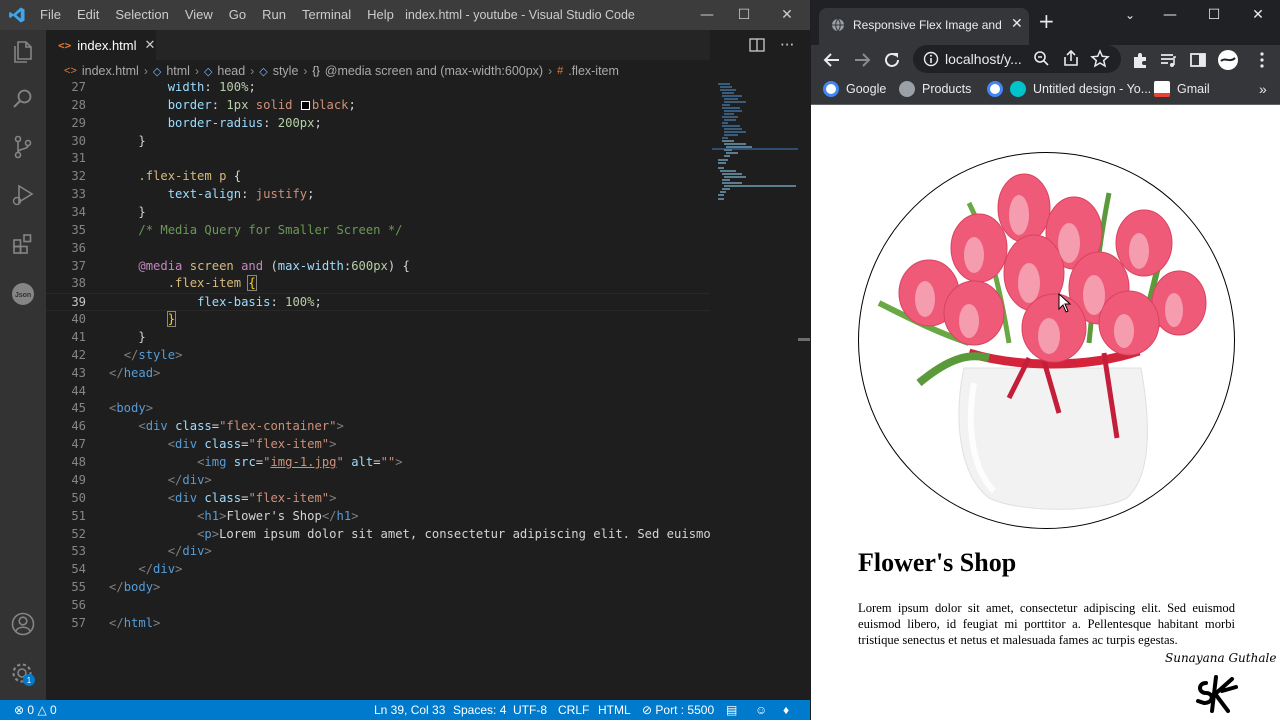 Image resolution: width=1280 pixels, height=720 pixels. I want to click on code-line: 41 }, so click(378, 338).